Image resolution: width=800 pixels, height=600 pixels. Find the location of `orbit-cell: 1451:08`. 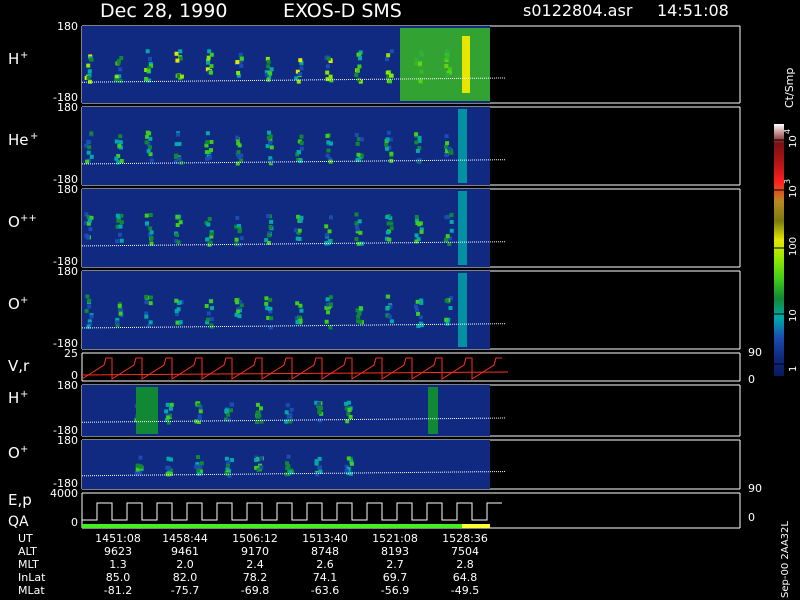

orbit-cell: 1451:08 is located at coordinates (118, 538).